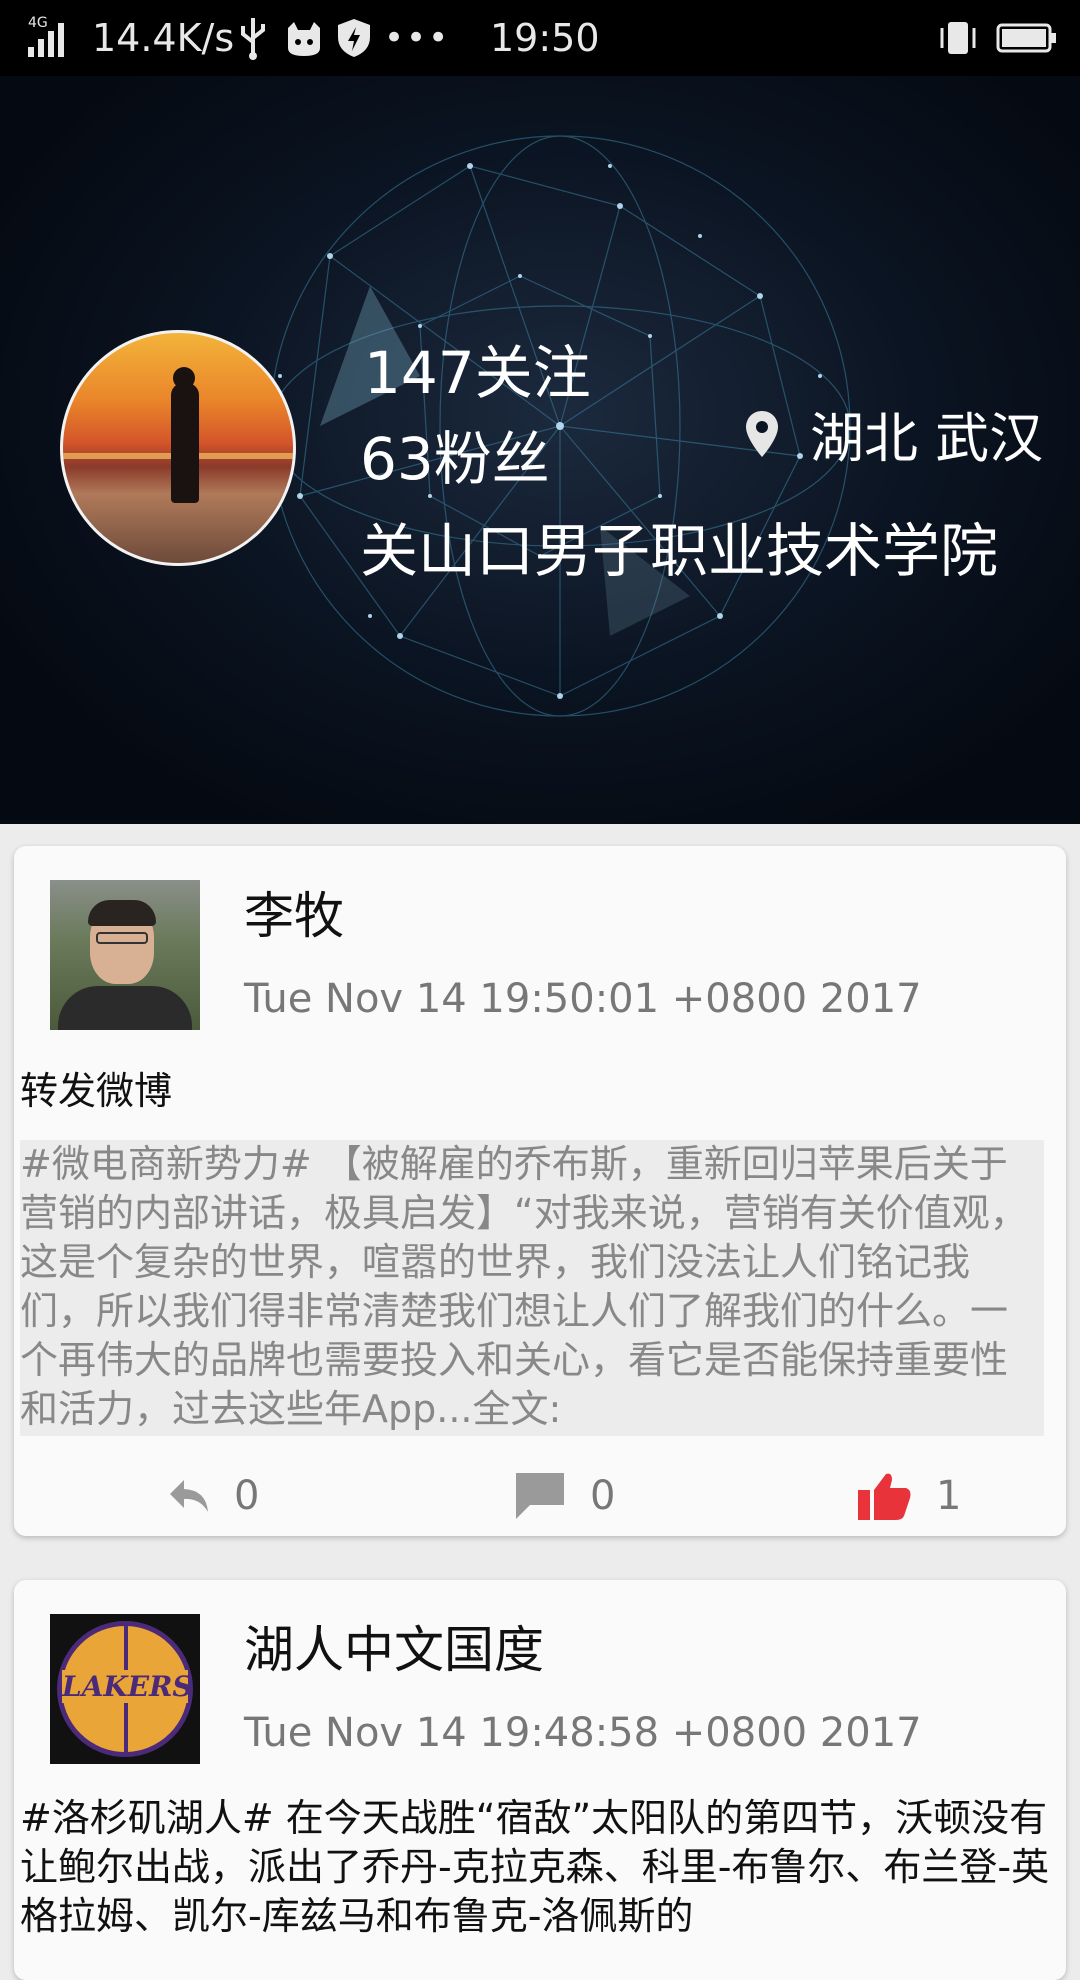 The width and height of the screenshot is (1080, 1980). I want to click on post-timestamp: Tue Nov 14 19:50:01 +0800 2017, so click(583, 999).